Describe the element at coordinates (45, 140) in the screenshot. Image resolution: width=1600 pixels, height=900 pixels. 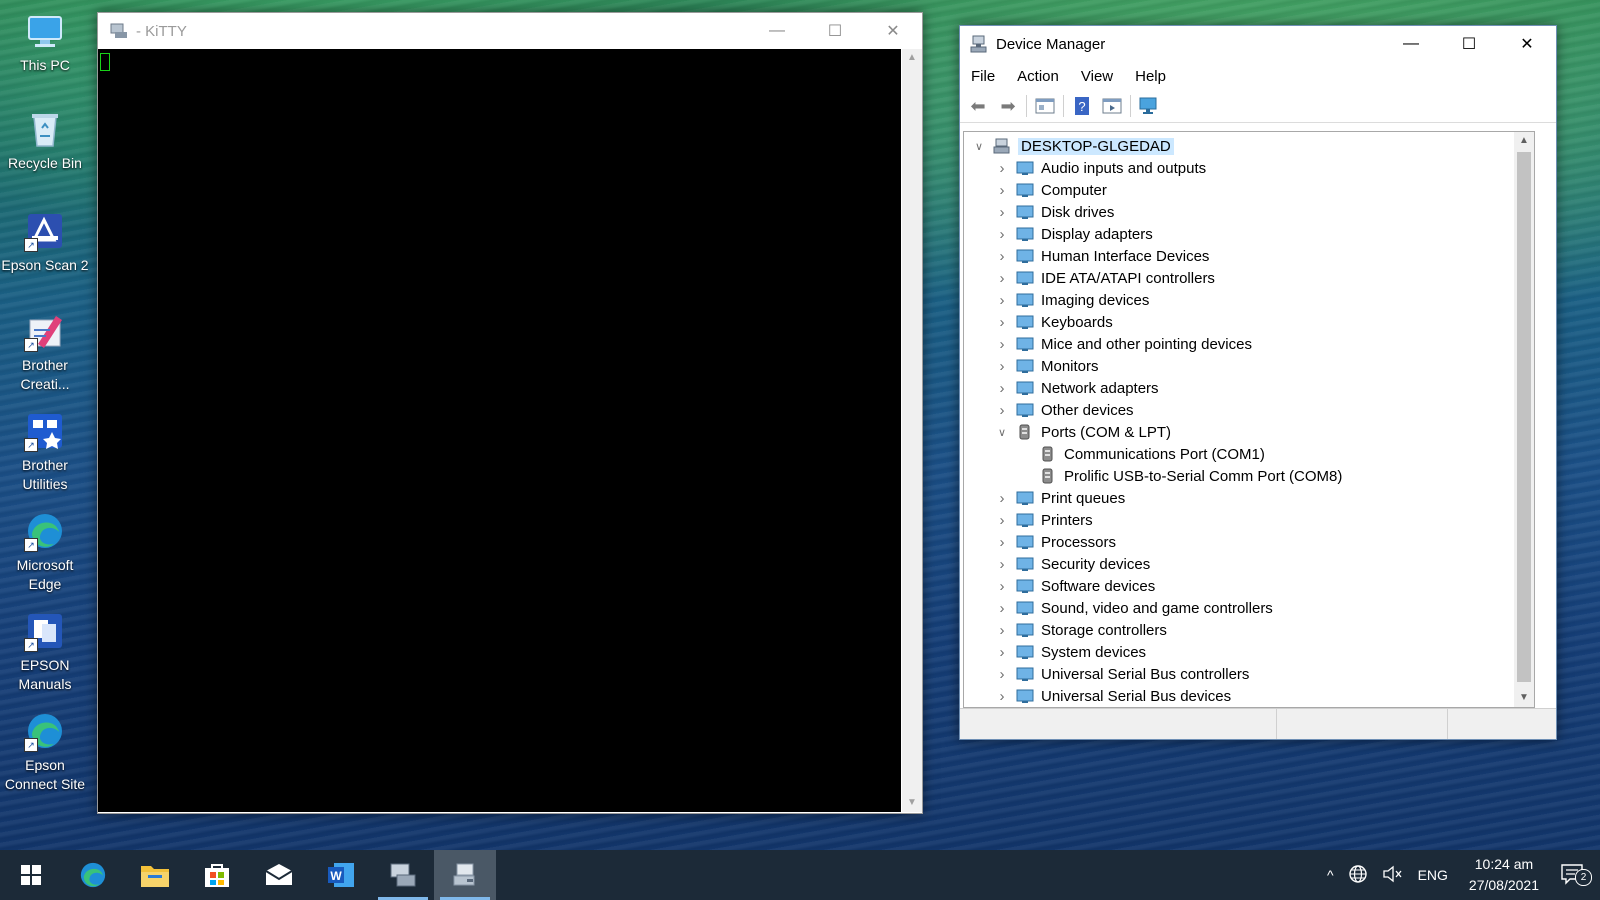
I see `desktop-icon-recycle-bin: Recycle Bin` at that location.